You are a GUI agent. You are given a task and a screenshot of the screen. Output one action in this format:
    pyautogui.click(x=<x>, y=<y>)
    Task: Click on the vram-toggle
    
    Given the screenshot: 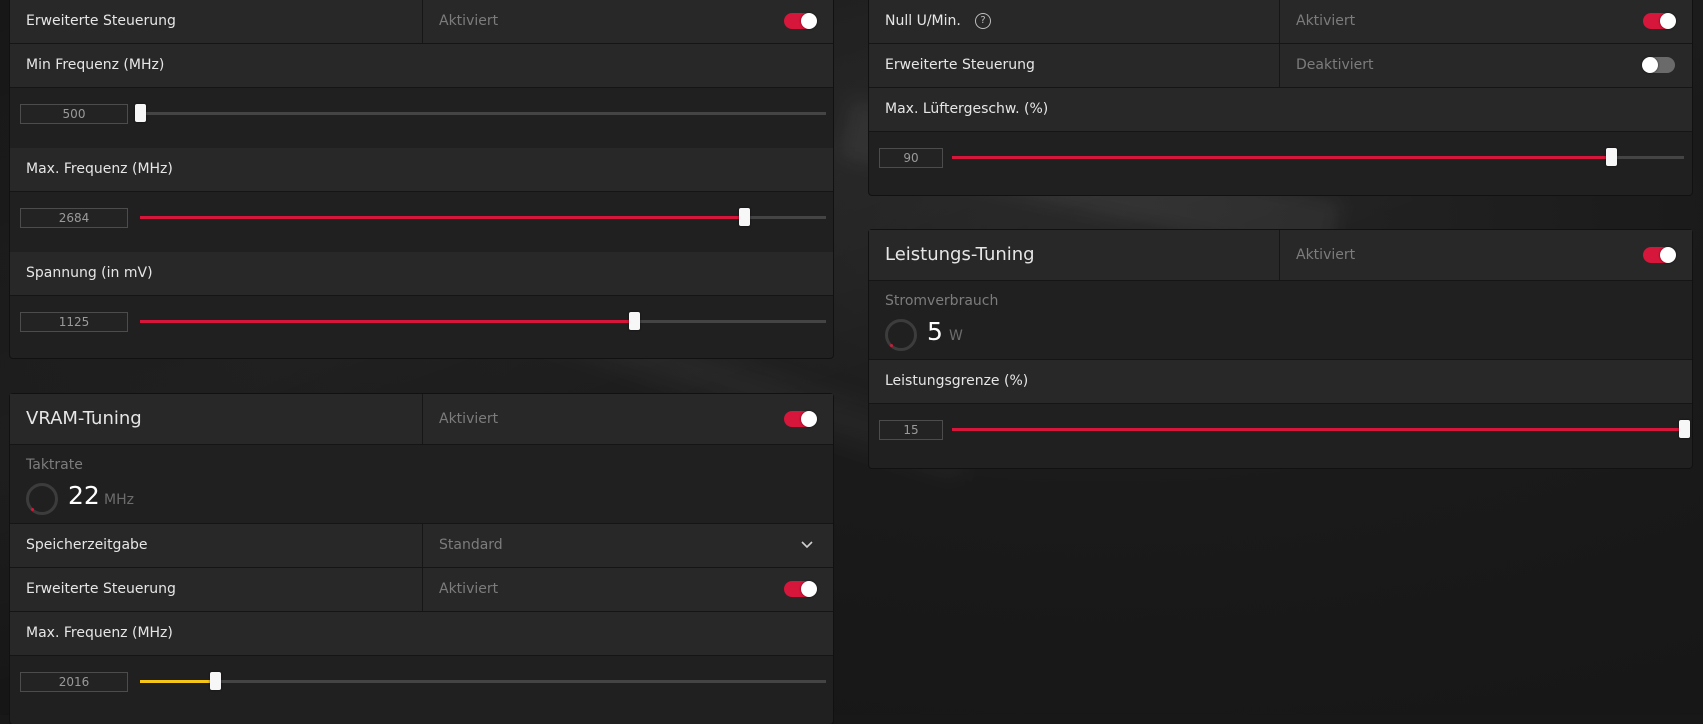 What is the action you would take?
    pyautogui.click(x=800, y=419)
    